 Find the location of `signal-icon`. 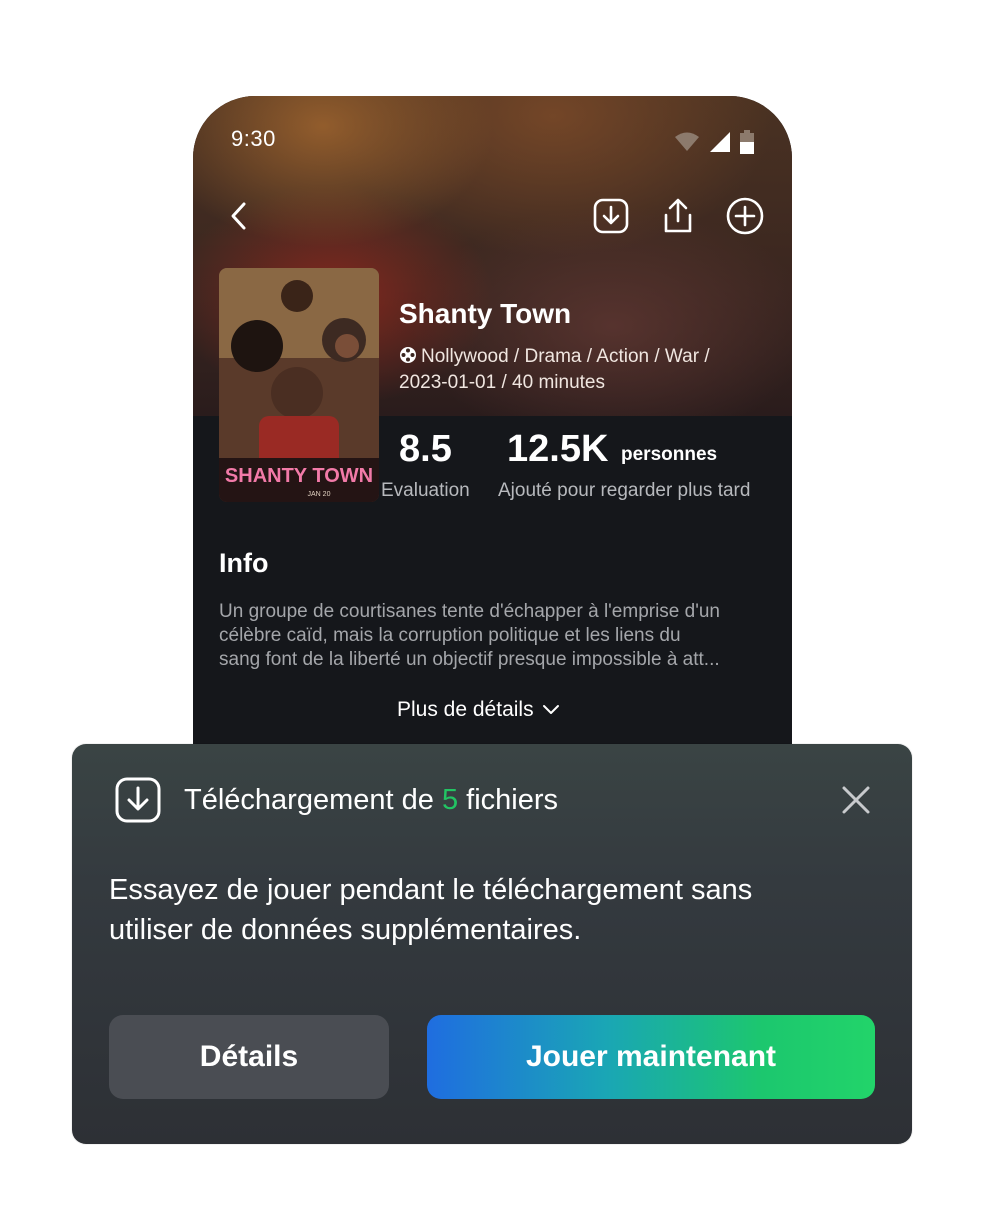

signal-icon is located at coordinates (720, 142).